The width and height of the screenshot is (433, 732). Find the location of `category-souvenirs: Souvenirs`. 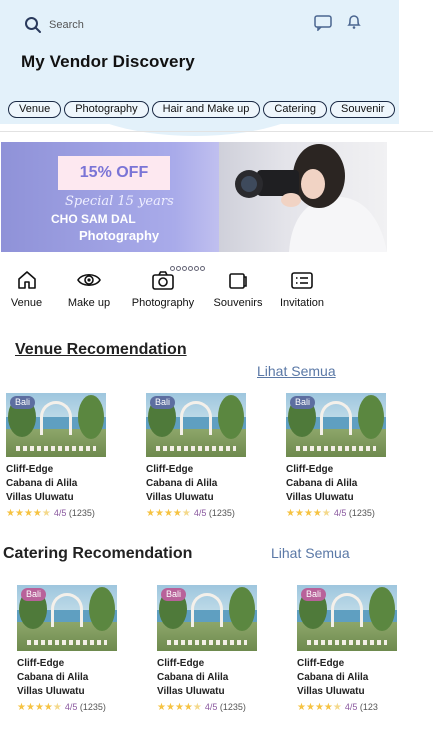

category-souvenirs: Souvenirs is located at coordinates (238, 289).